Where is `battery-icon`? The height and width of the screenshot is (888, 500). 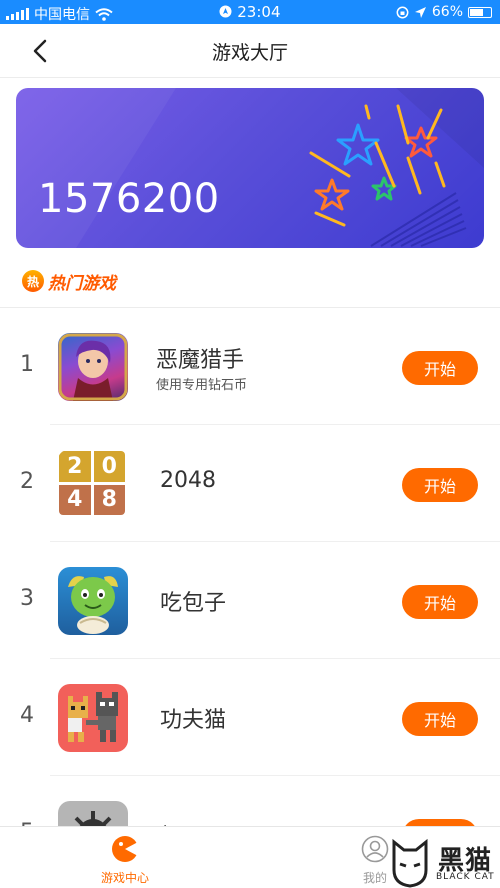
battery-icon is located at coordinates (480, 12).